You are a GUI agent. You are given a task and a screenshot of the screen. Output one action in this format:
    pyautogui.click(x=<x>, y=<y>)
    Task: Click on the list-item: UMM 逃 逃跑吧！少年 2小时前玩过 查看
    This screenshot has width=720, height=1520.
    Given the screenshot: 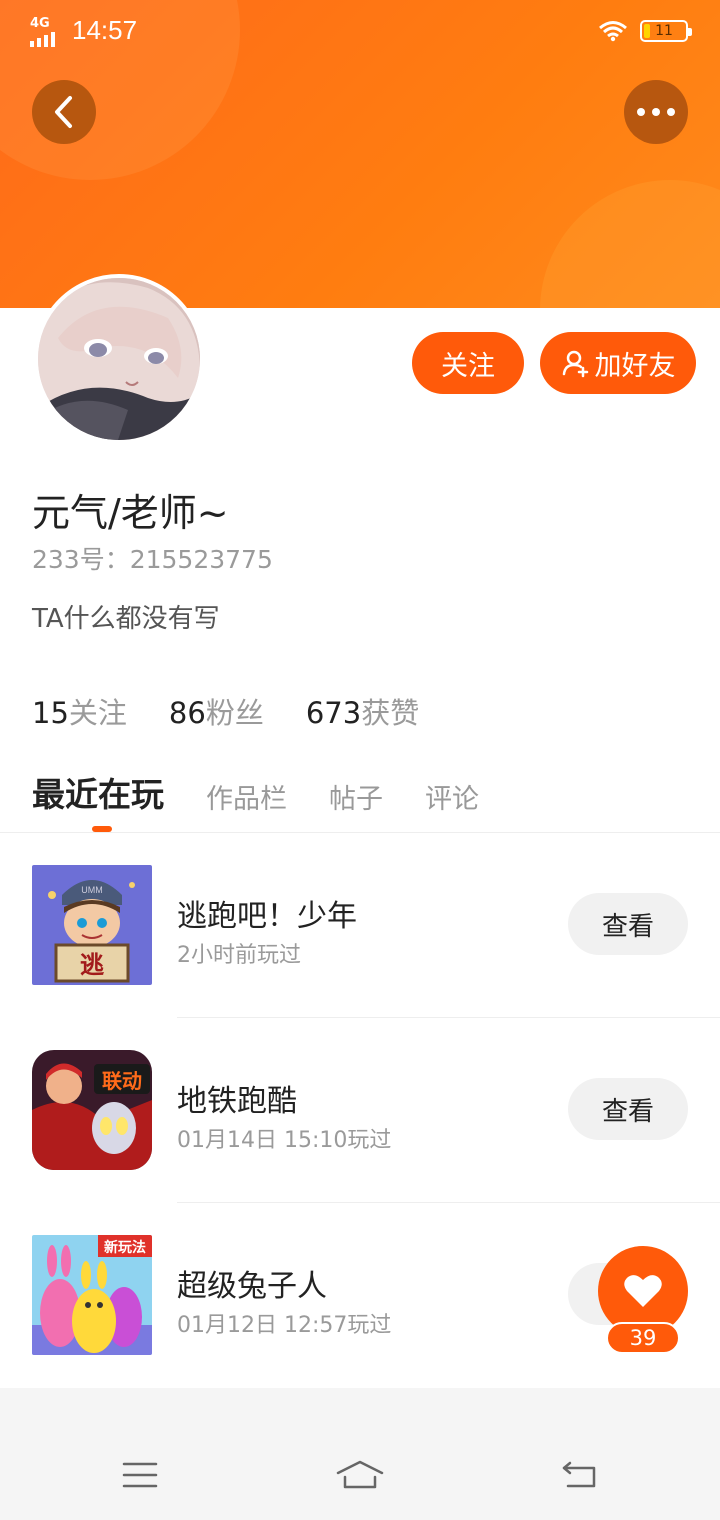 What is the action you would take?
    pyautogui.click(x=360, y=925)
    